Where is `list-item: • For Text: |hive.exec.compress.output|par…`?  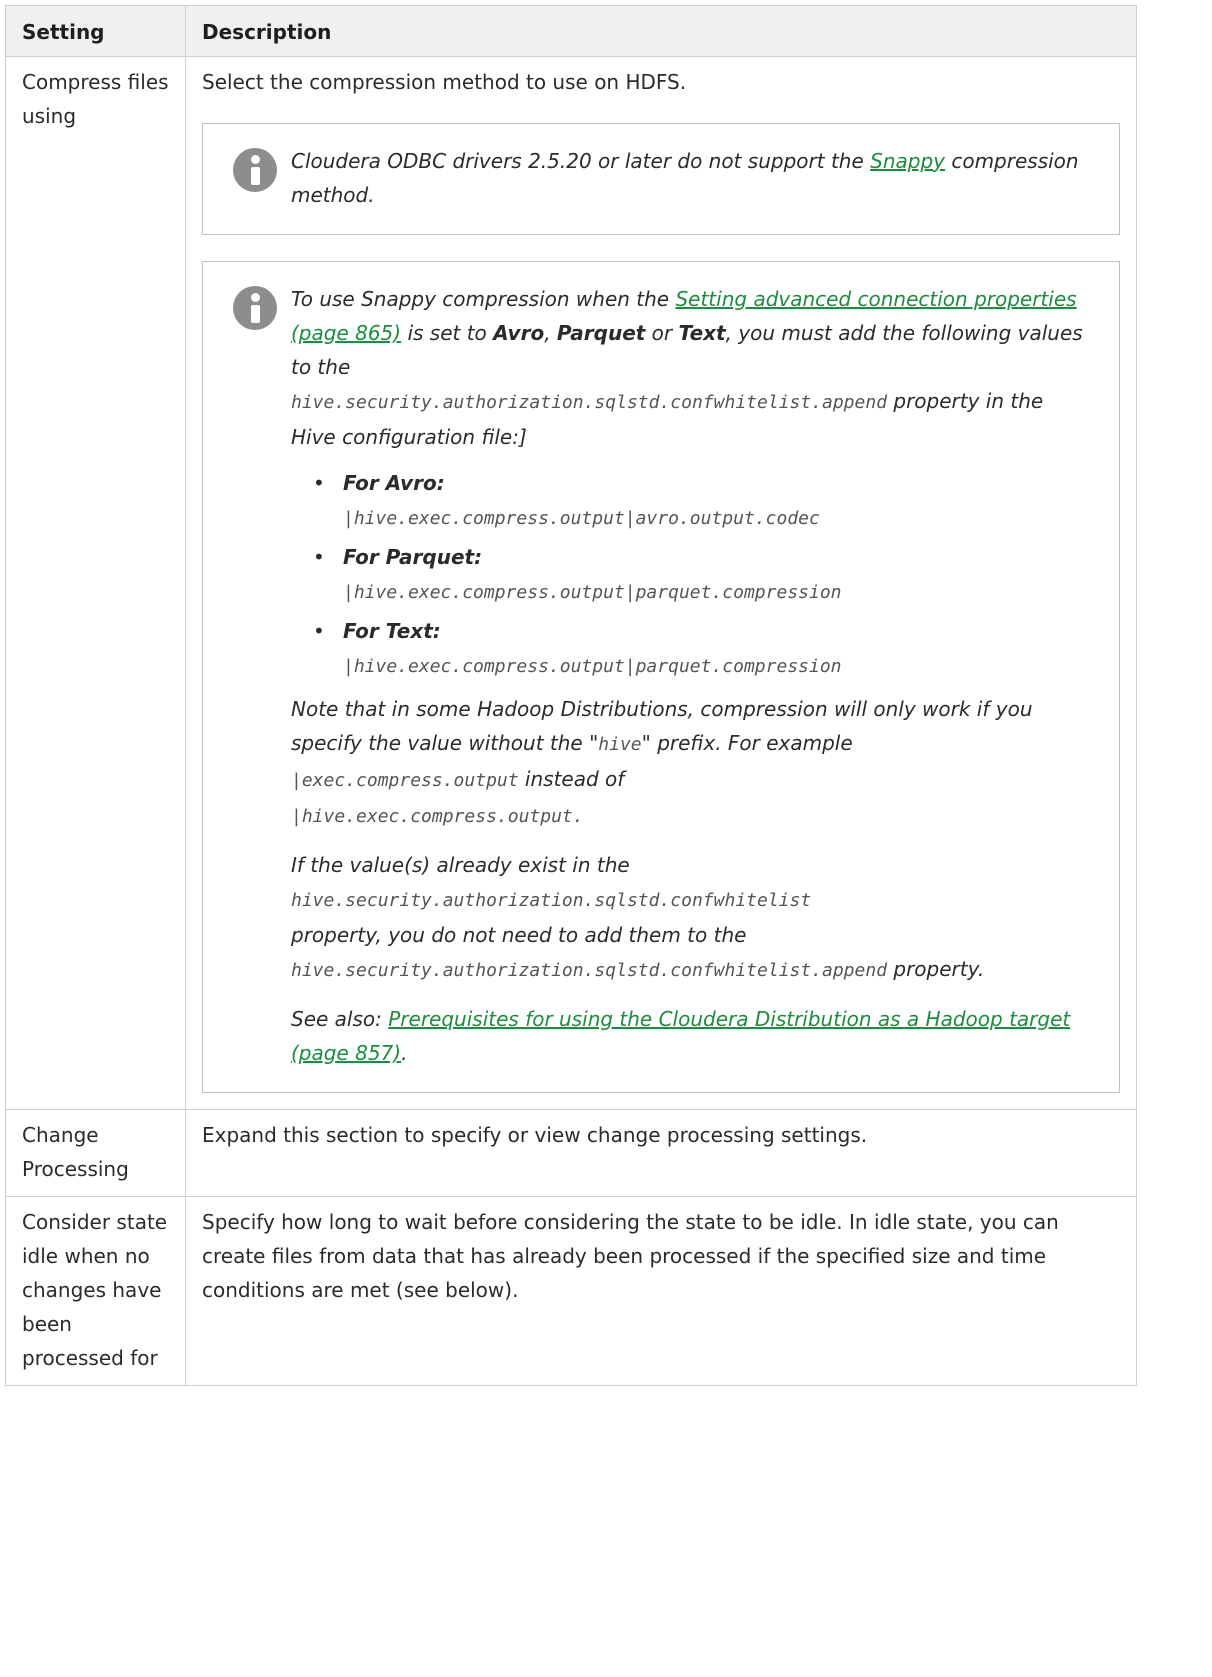
list-item: • For Text: |hive.exec.compress.output|par… is located at coordinates (577, 648).